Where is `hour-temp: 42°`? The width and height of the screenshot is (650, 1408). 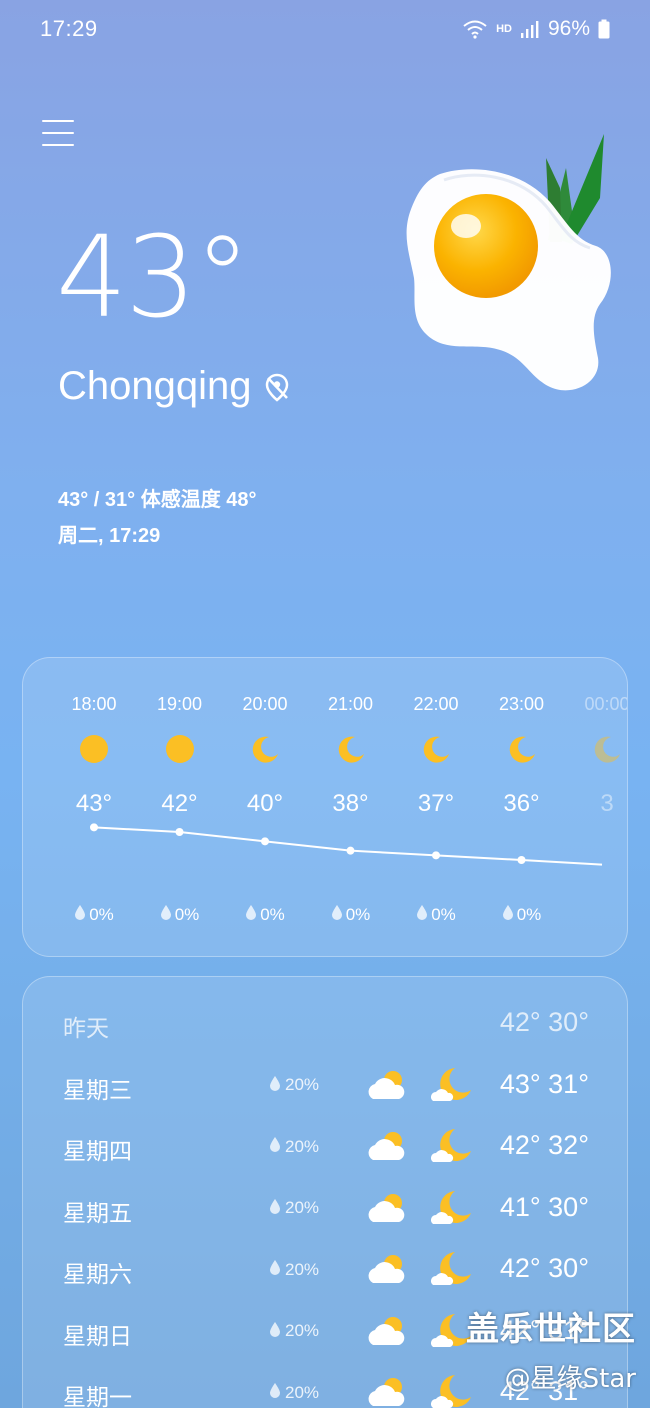
hour-temp: 42° is located at coordinates (179, 803).